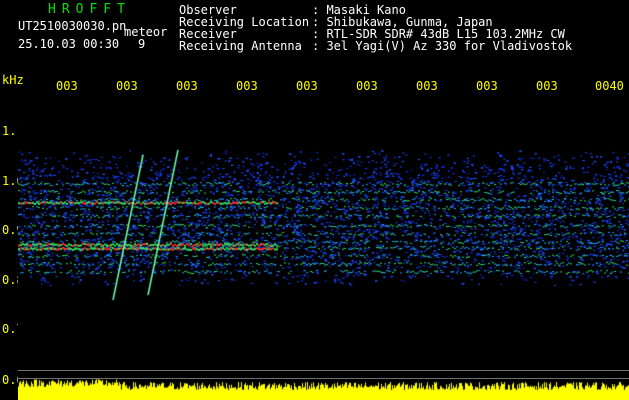 The width and height of the screenshot is (629, 400). I want to click on counter-label: 9, so click(142, 44).